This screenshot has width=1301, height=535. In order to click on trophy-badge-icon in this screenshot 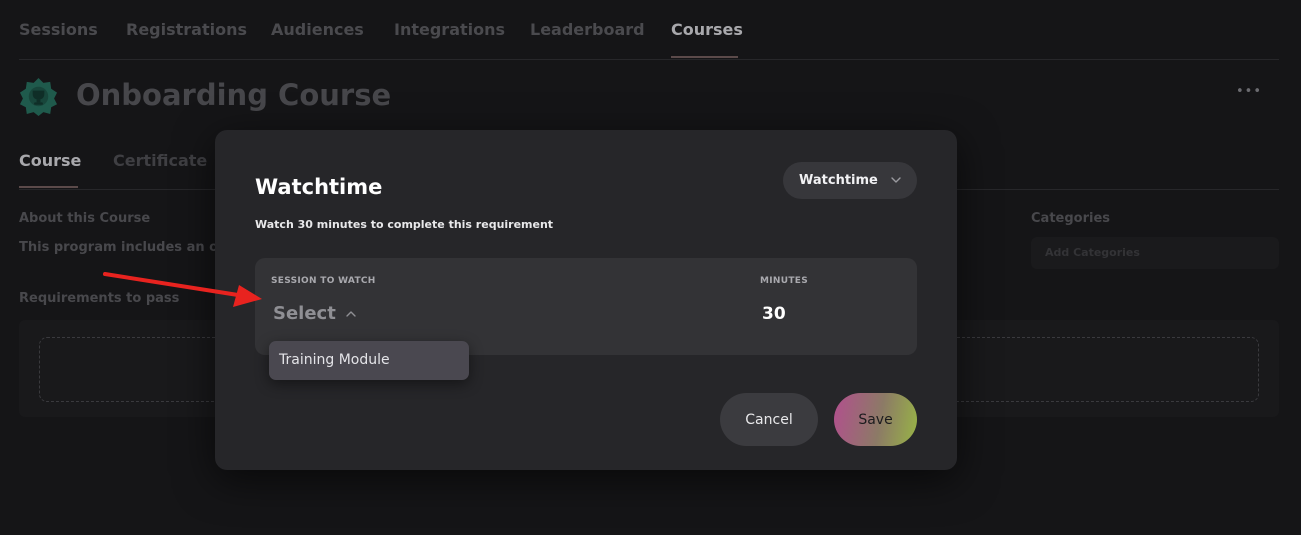, I will do `click(38, 96)`.